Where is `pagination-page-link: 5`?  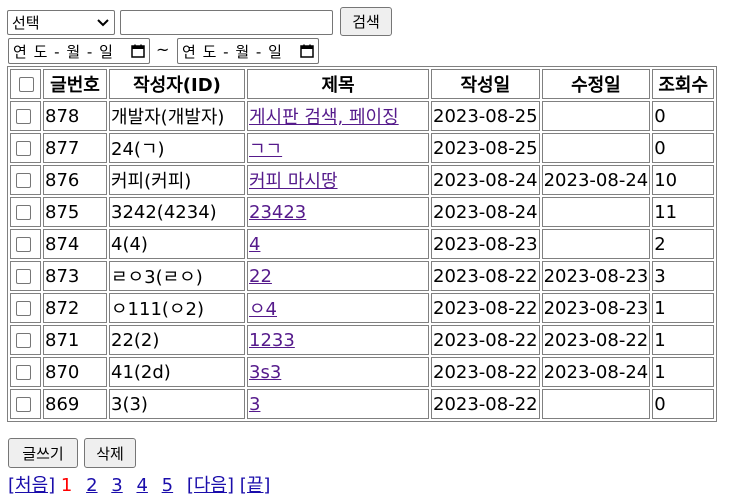
pagination-page-link: 5 is located at coordinates (167, 485).